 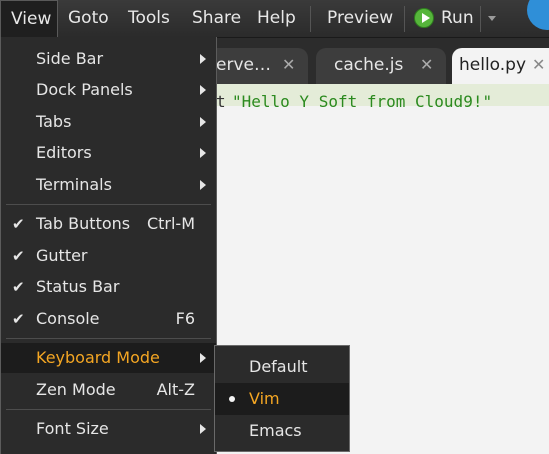 What do you see at coordinates (360, 18) in the screenshot?
I see `preview-button: Preview` at bounding box center [360, 18].